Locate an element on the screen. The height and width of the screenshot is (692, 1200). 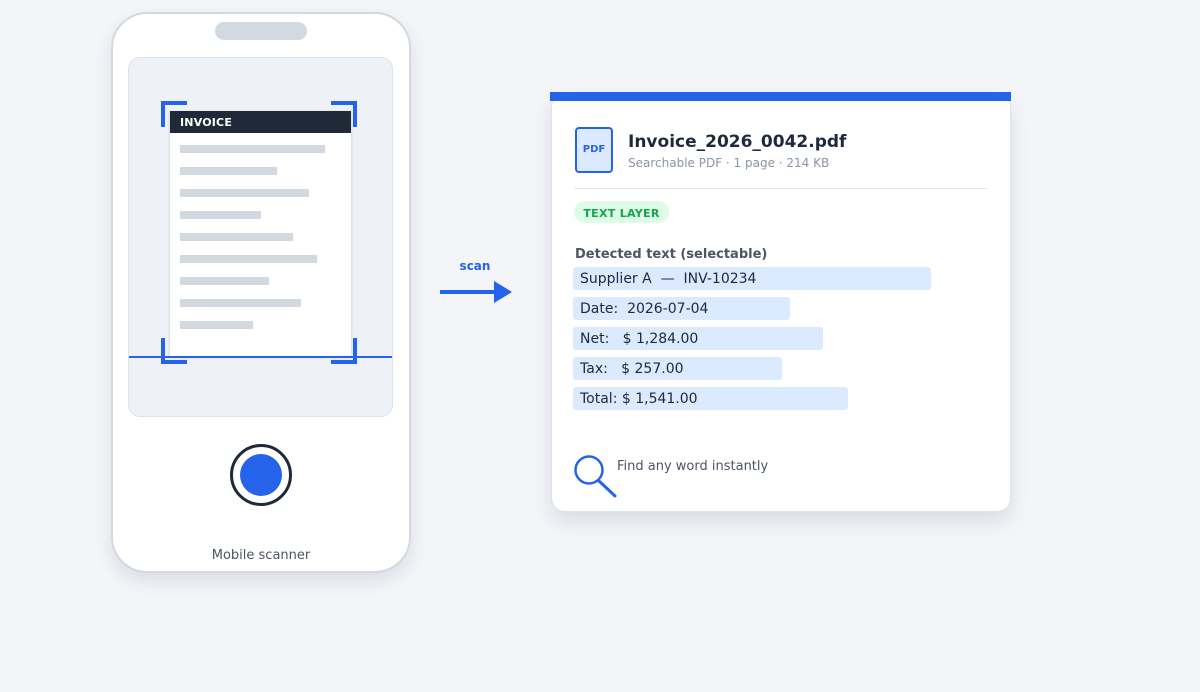
camera-shutter-icon is located at coordinates (261, 475).